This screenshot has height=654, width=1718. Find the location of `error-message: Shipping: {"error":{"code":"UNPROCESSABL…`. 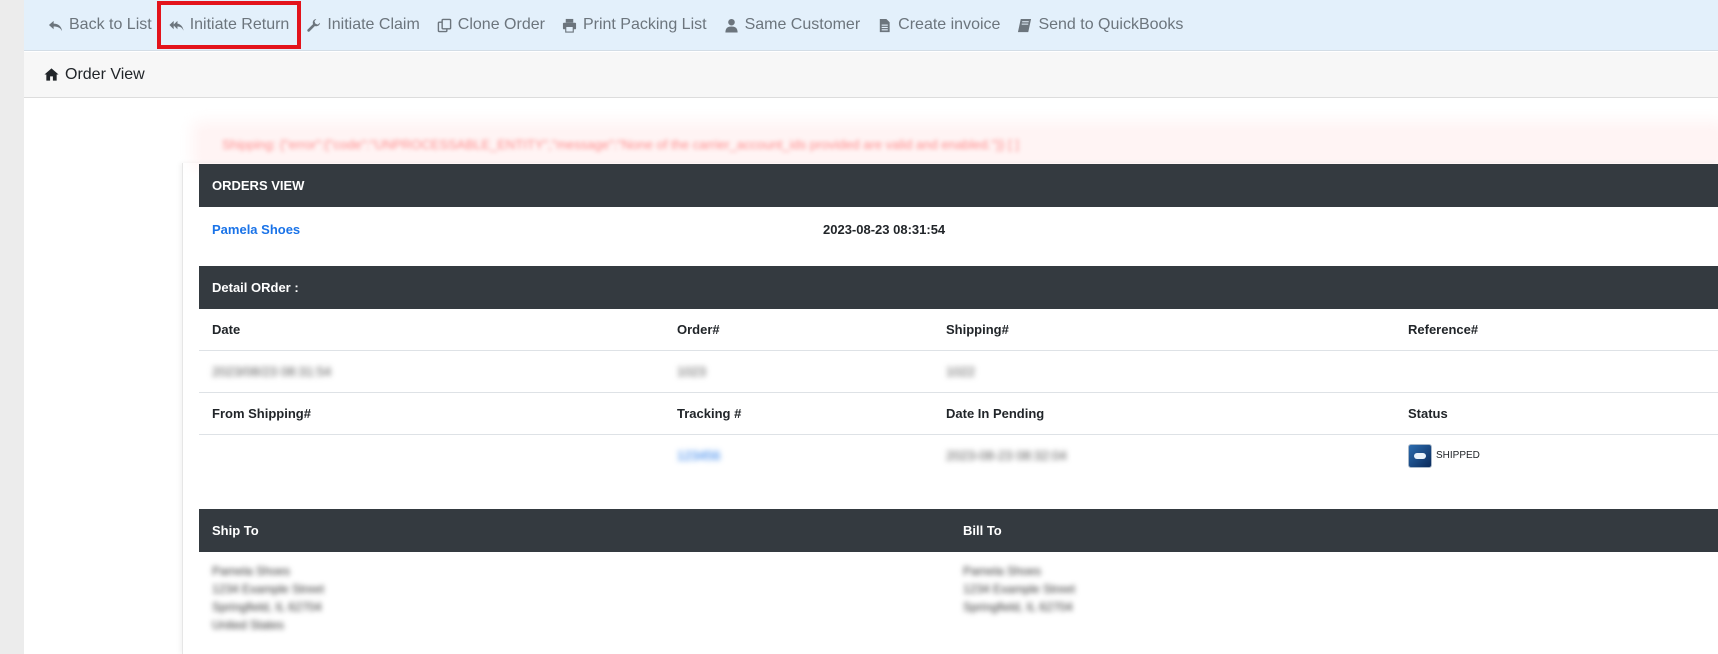

error-message: Shipping: {"error":{"code":"UNPROCESSABL… is located at coordinates (959, 145).